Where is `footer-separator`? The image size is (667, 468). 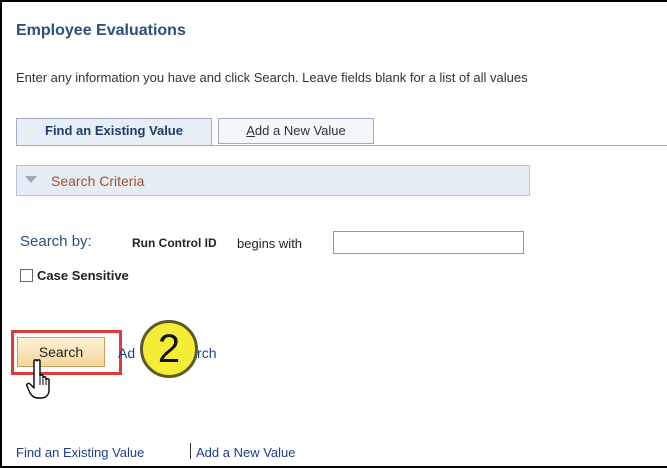 footer-separator is located at coordinates (190, 451).